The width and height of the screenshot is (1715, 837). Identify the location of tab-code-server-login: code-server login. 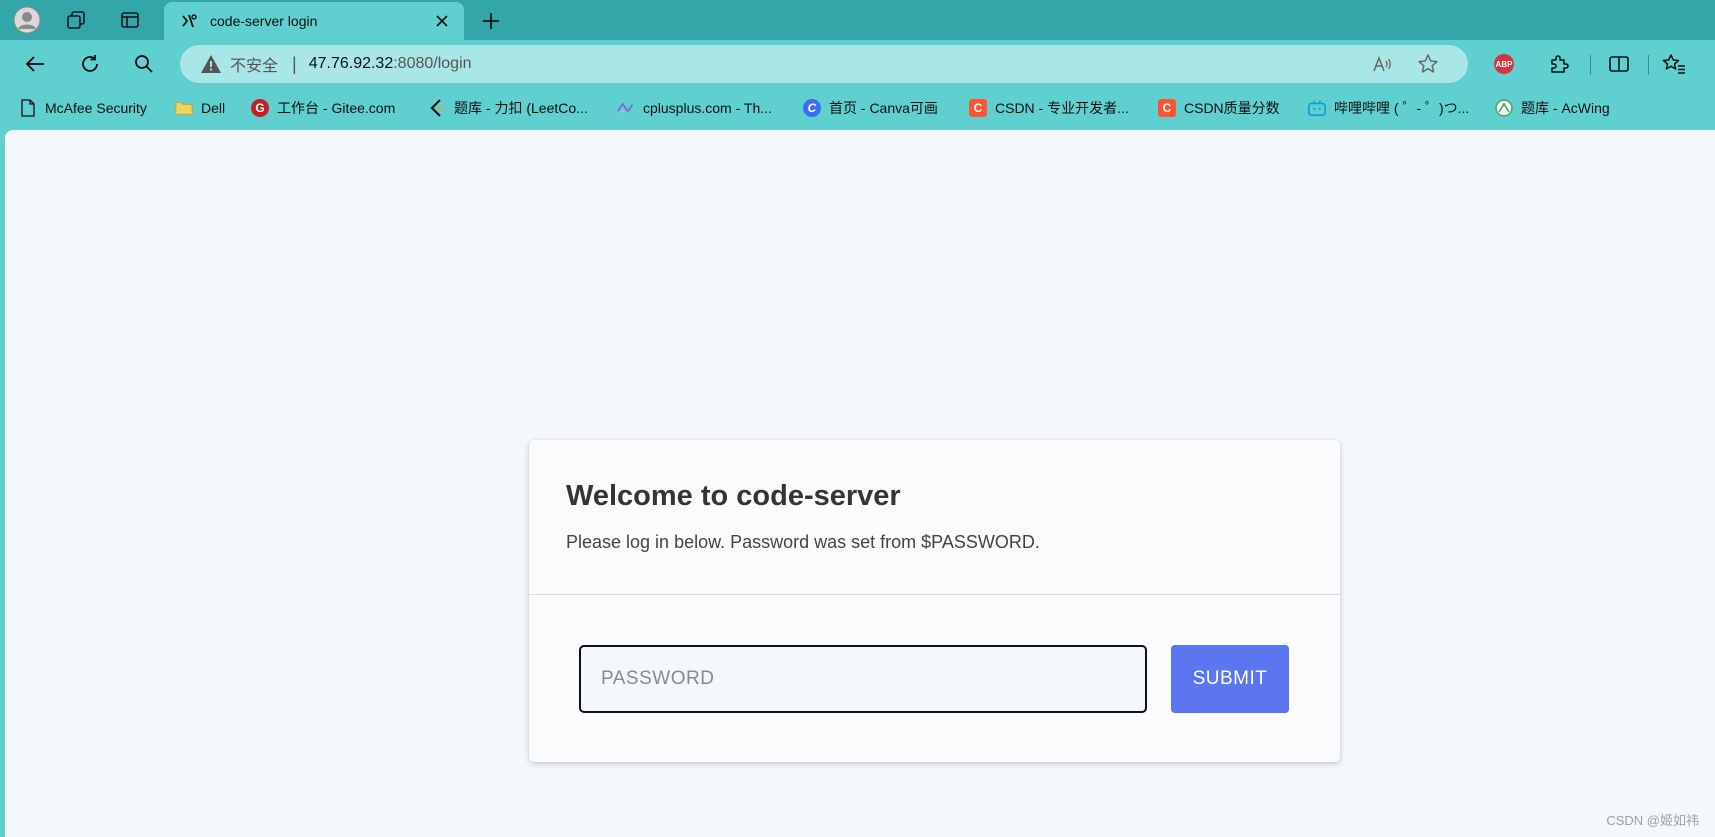
(314, 21).